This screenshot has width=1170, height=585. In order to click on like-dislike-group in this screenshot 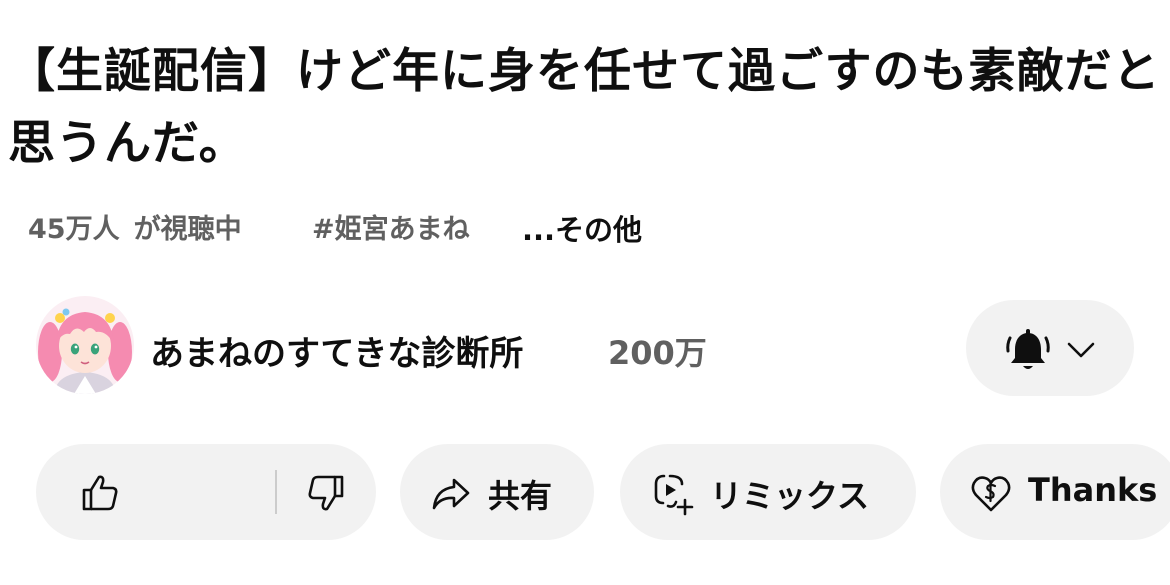, I will do `click(206, 492)`.